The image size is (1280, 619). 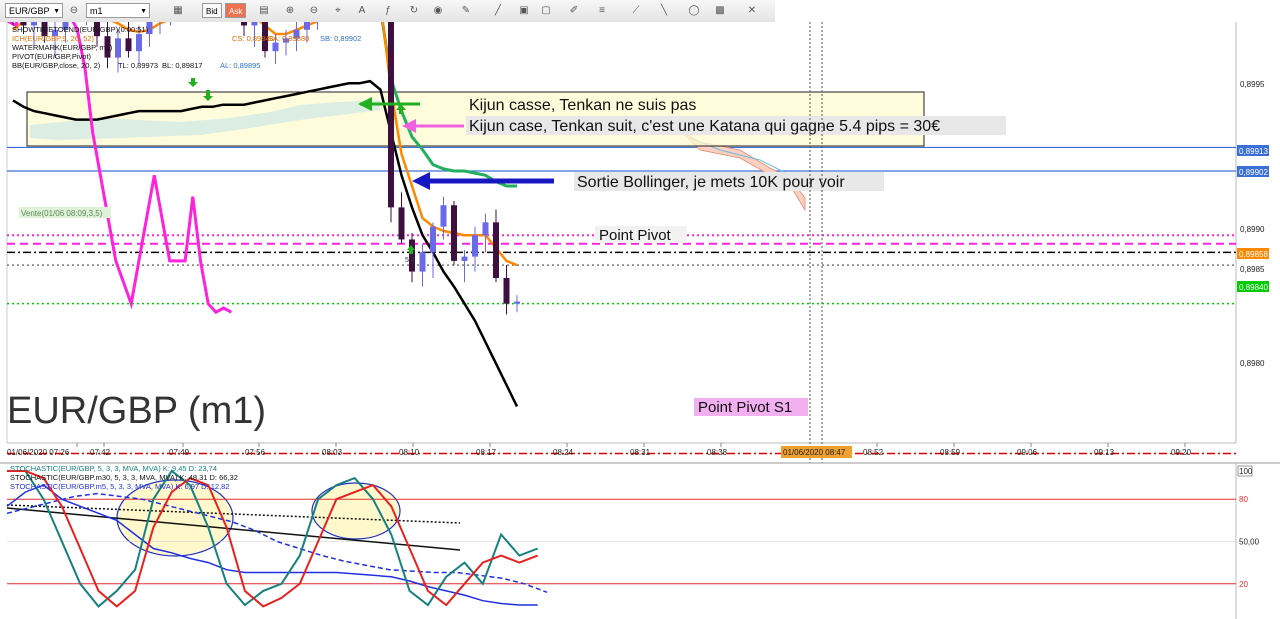 What do you see at coordinates (873, 452) in the screenshot?
I see `time-tick-label: 08:52` at bounding box center [873, 452].